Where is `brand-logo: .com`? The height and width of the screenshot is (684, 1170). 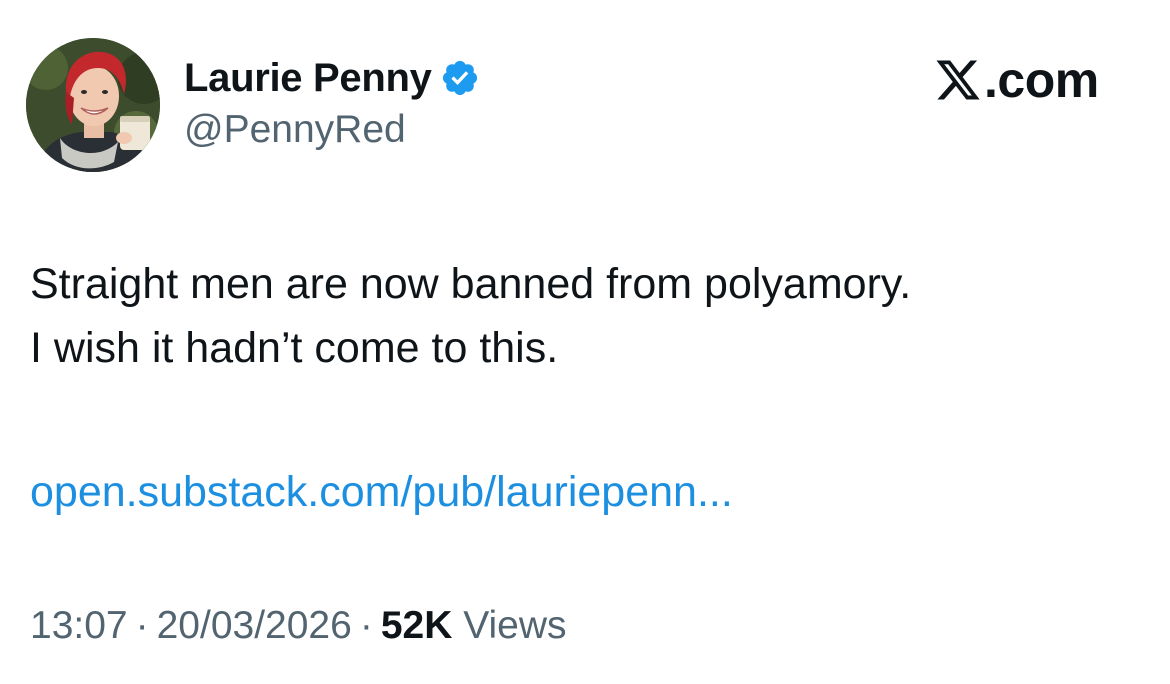
brand-logo: .com is located at coordinates (1016, 80).